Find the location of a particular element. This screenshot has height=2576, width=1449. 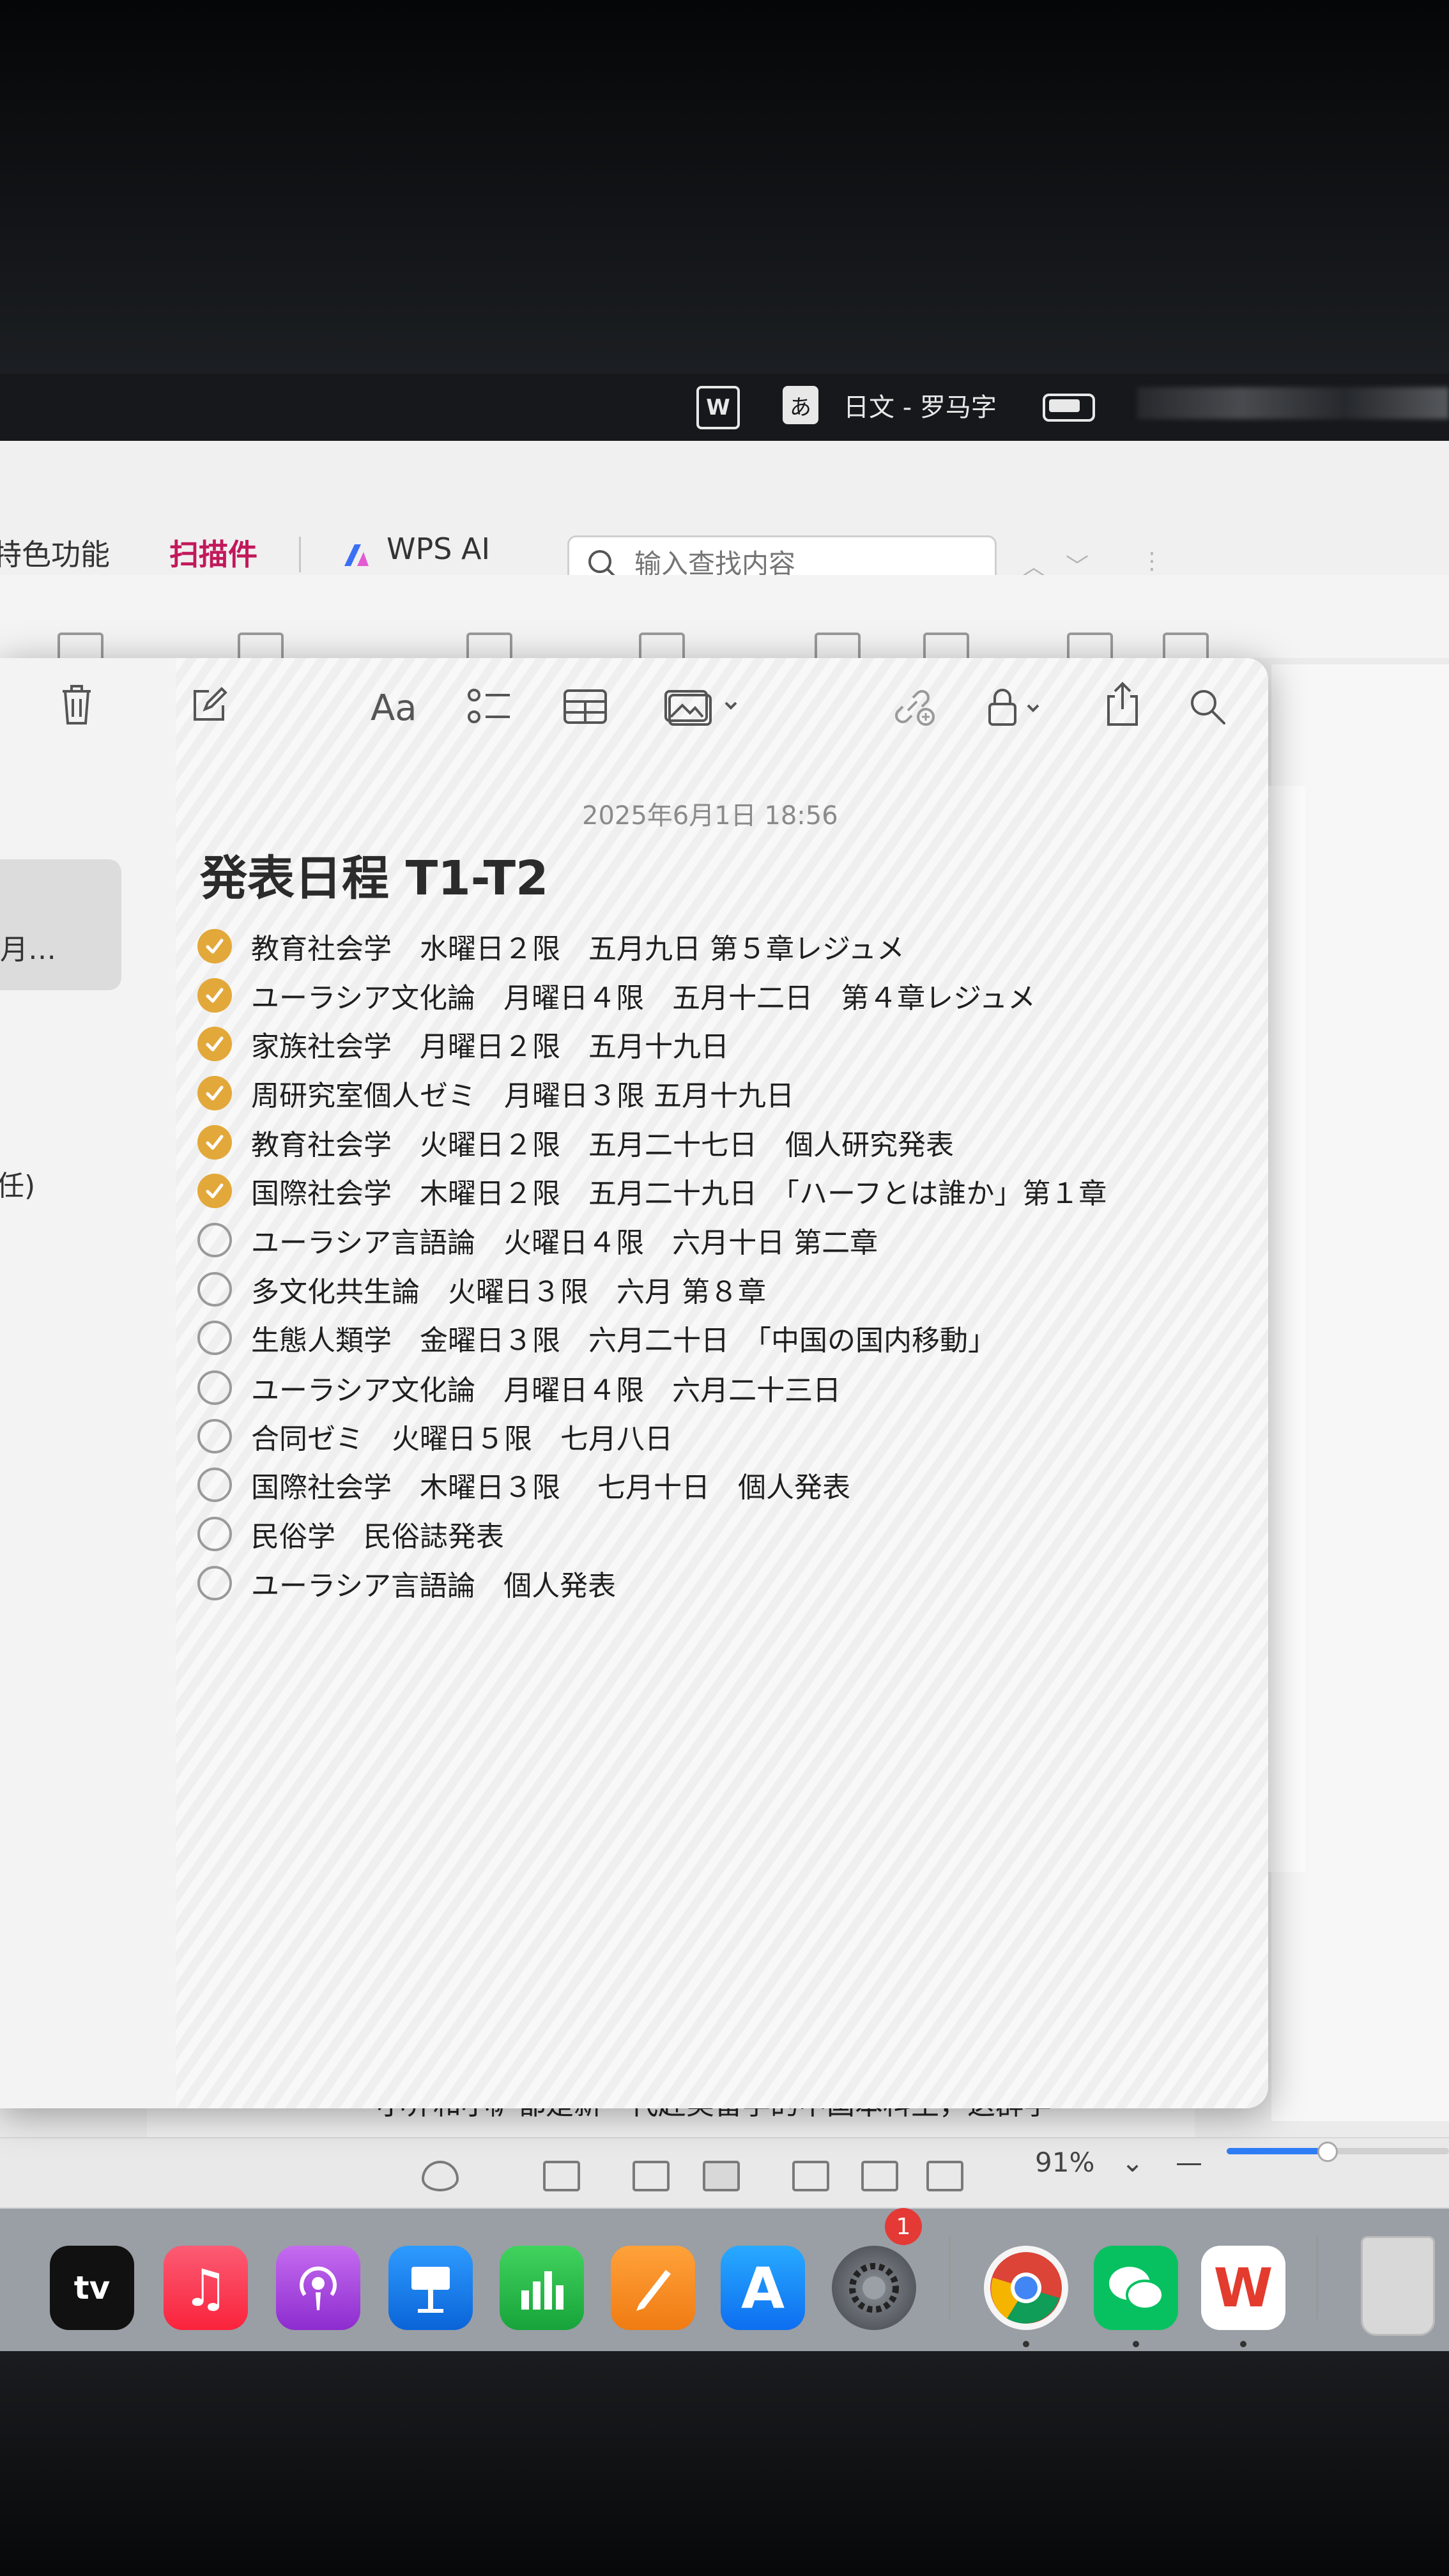

selected-note-item is located at coordinates (60, 924).